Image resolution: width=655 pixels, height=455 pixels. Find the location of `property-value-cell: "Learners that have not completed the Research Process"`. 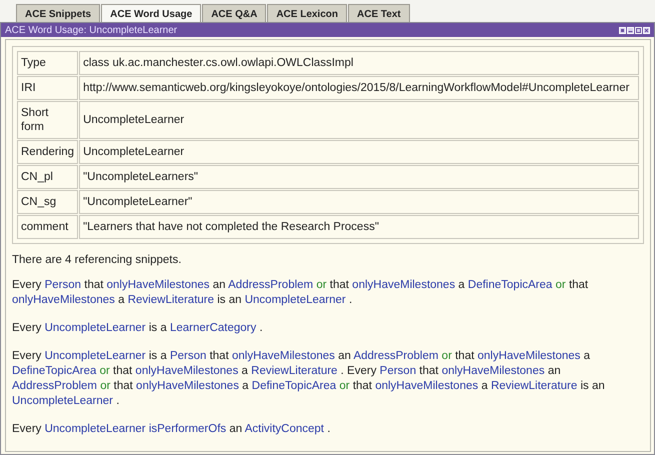

property-value-cell: "Learners that have not completed the Research Process" is located at coordinates (359, 227).